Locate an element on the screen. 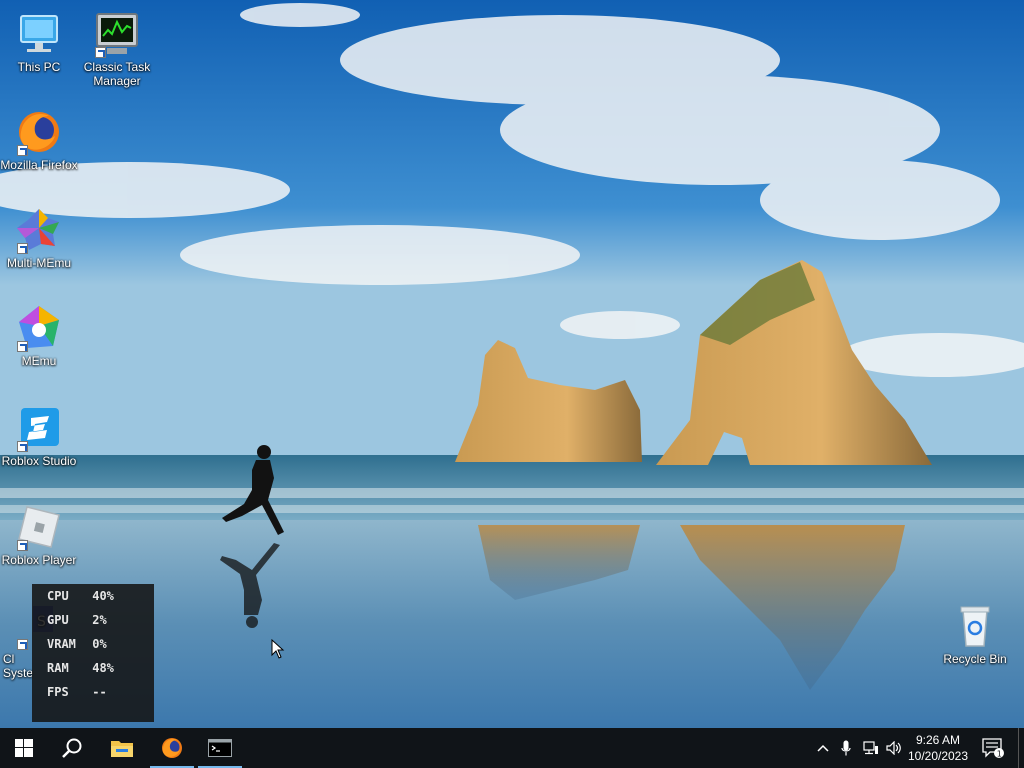 The height and width of the screenshot is (768, 1024). microphone-tray-button is located at coordinates (846, 748).